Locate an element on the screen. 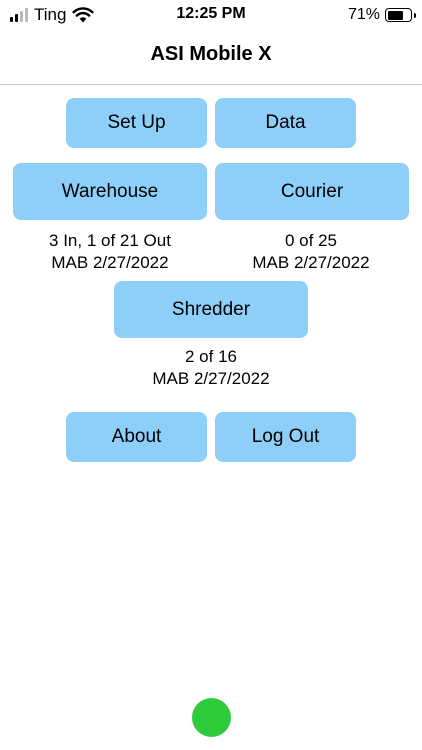 The image size is (422, 750). courier-info: 0 of 25 MAB 2/27/2022 is located at coordinates (311, 252).